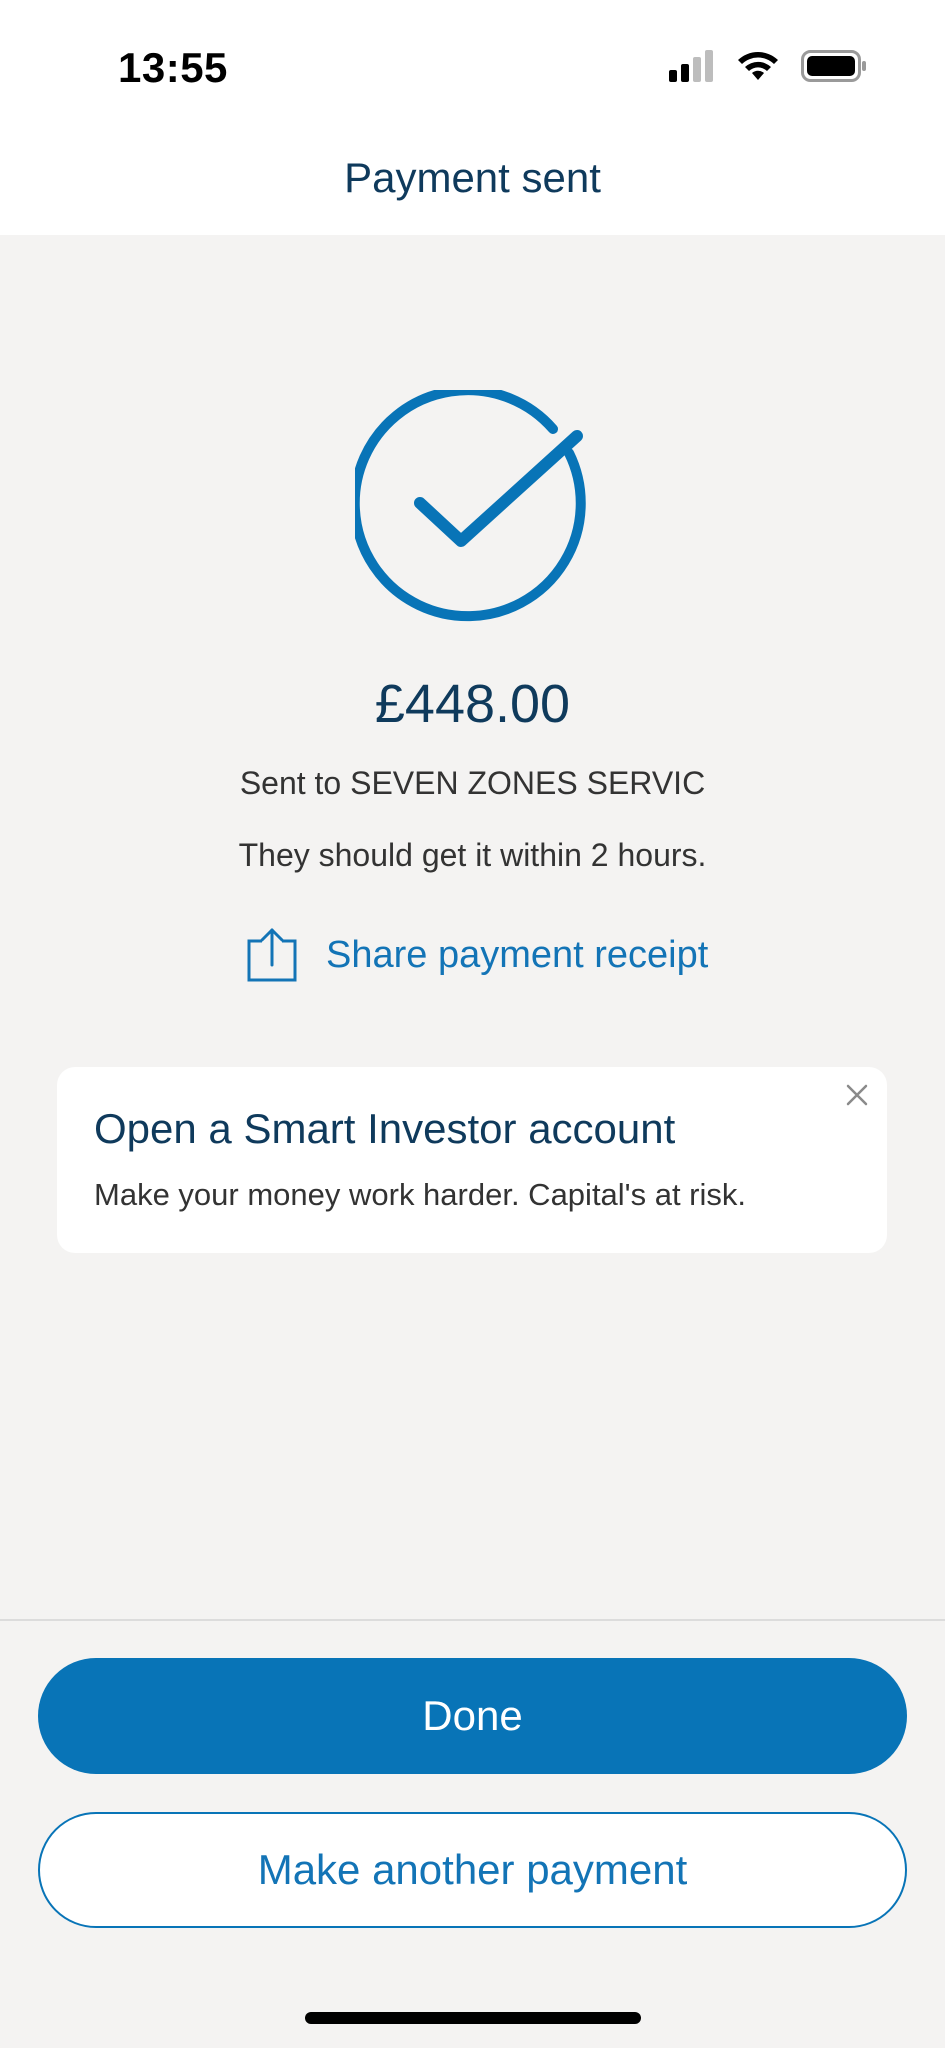 The height and width of the screenshot is (2048, 945). I want to click on footer-divider, so click(472, 1620).